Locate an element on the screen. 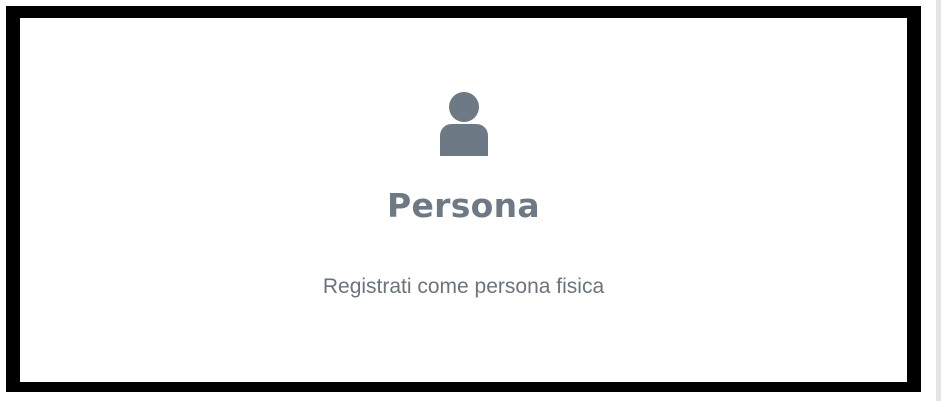 The width and height of the screenshot is (941, 401). card-title: Persona is located at coordinates (463, 205).